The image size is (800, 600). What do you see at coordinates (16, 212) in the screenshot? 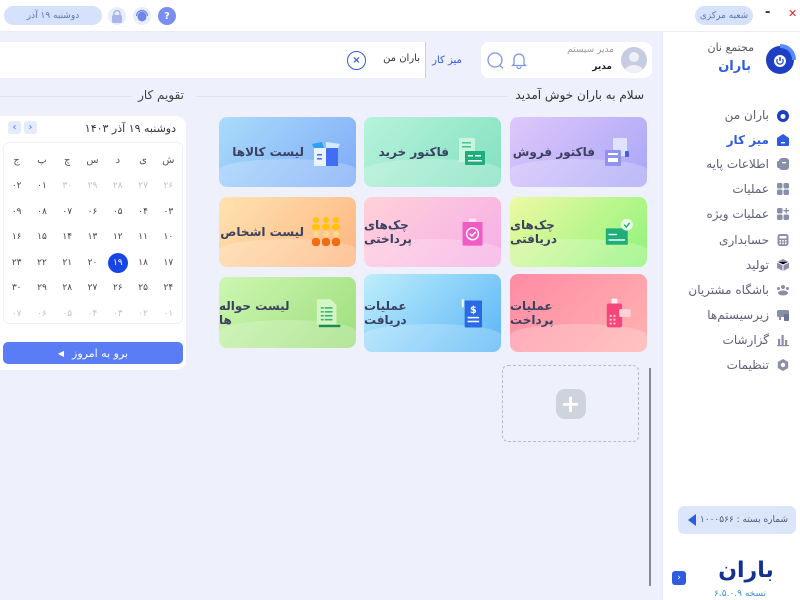
I see `calendar-day: ۰۹` at bounding box center [16, 212].